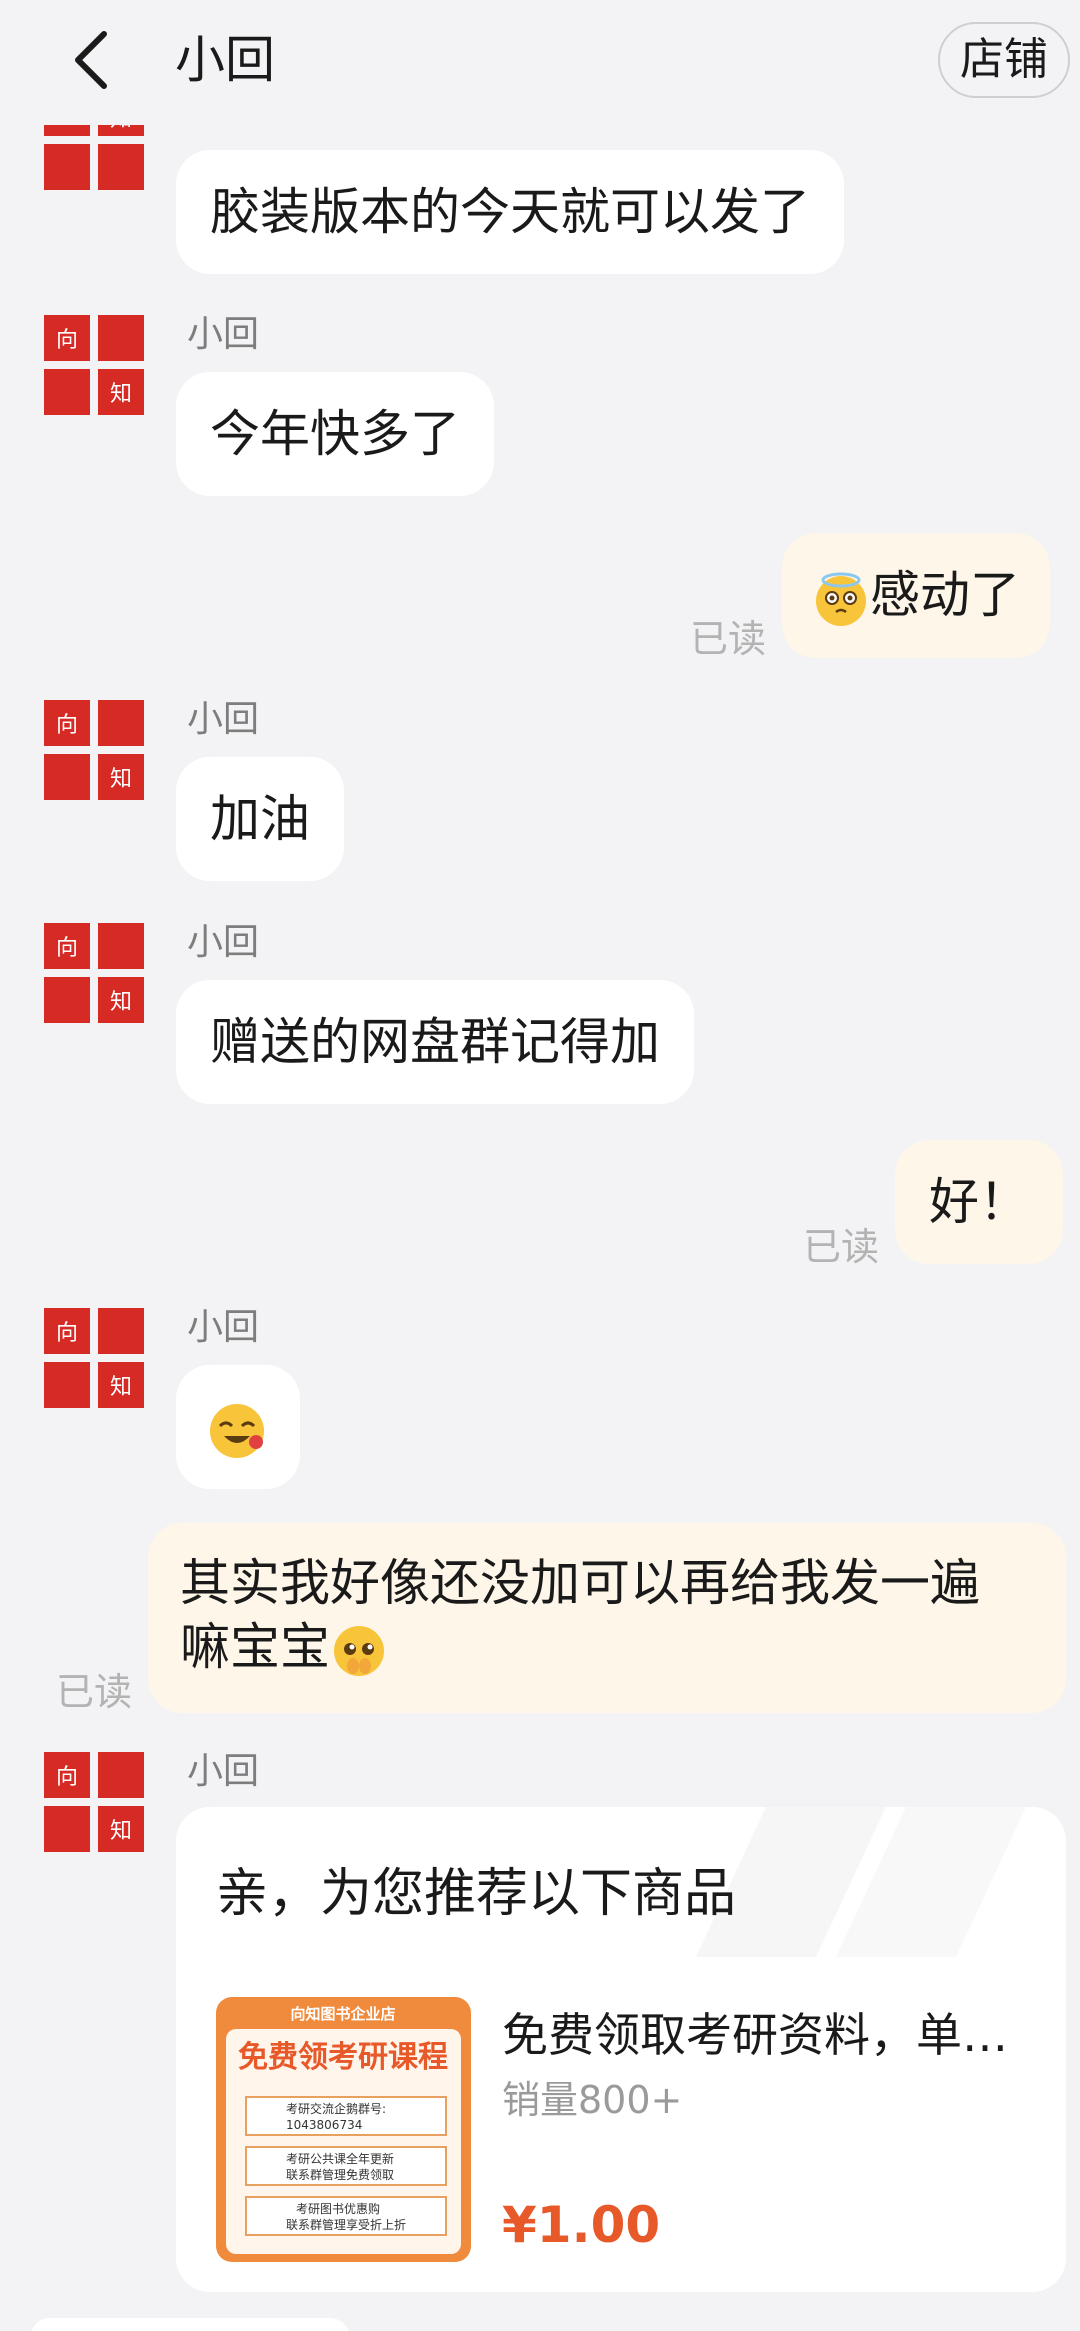  What do you see at coordinates (338, 2208) in the screenshot?
I see `svg-text: 考研图书优惠购` at bounding box center [338, 2208].